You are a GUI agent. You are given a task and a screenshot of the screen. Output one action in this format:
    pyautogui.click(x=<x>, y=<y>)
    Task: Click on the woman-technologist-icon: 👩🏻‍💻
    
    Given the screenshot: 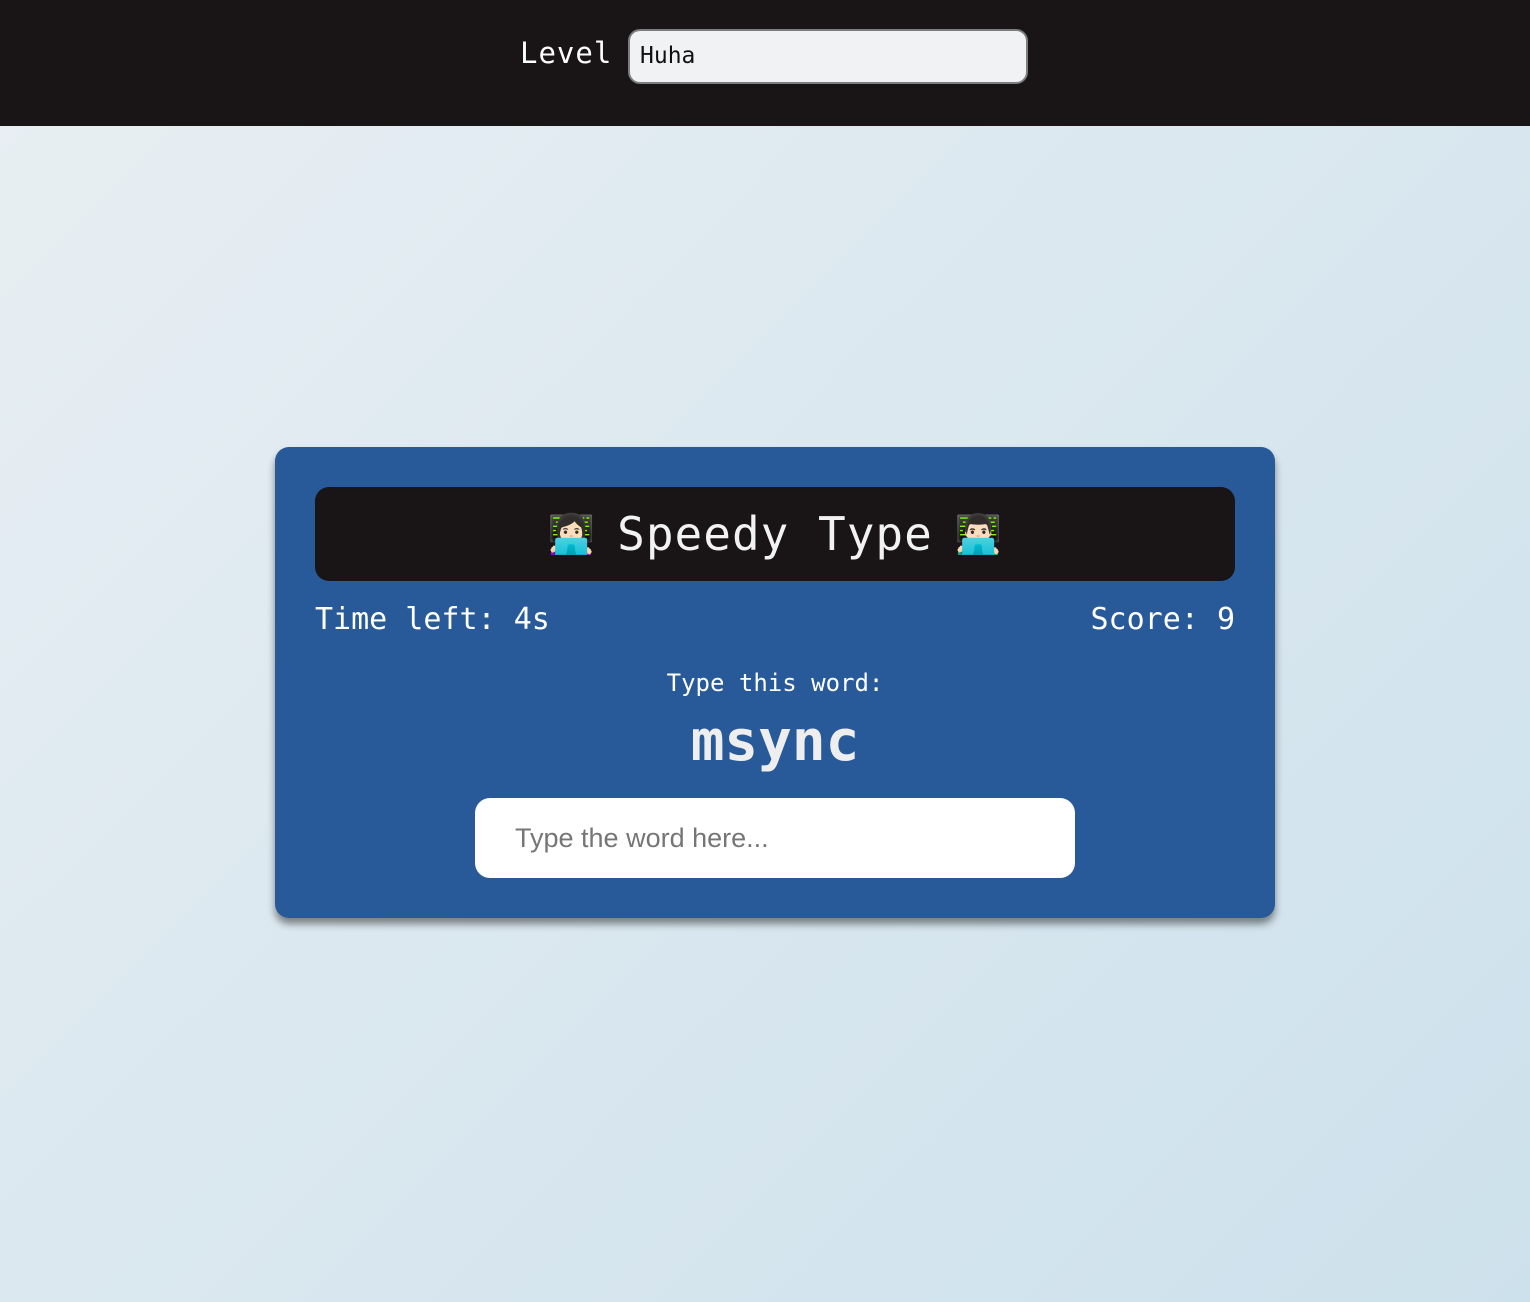 What is the action you would take?
    pyautogui.click(x=571, y=534)
    